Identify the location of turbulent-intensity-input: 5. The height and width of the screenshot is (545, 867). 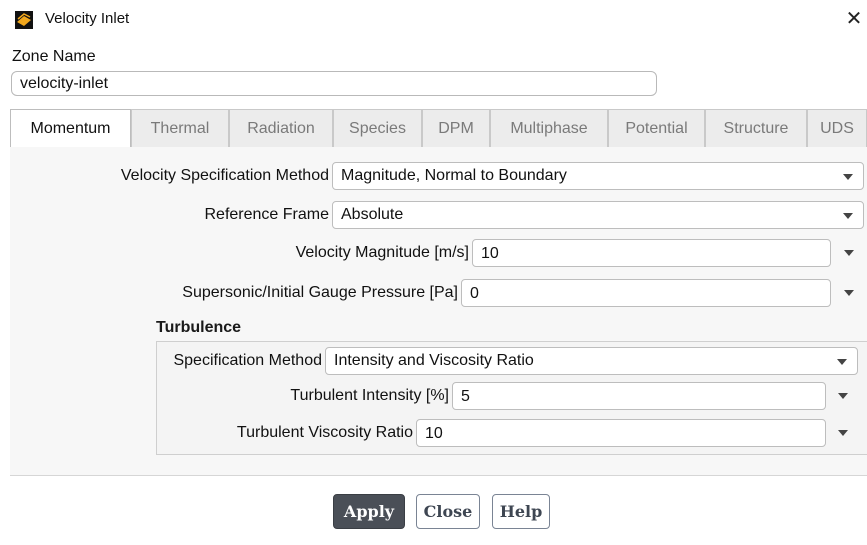
(639, 396).